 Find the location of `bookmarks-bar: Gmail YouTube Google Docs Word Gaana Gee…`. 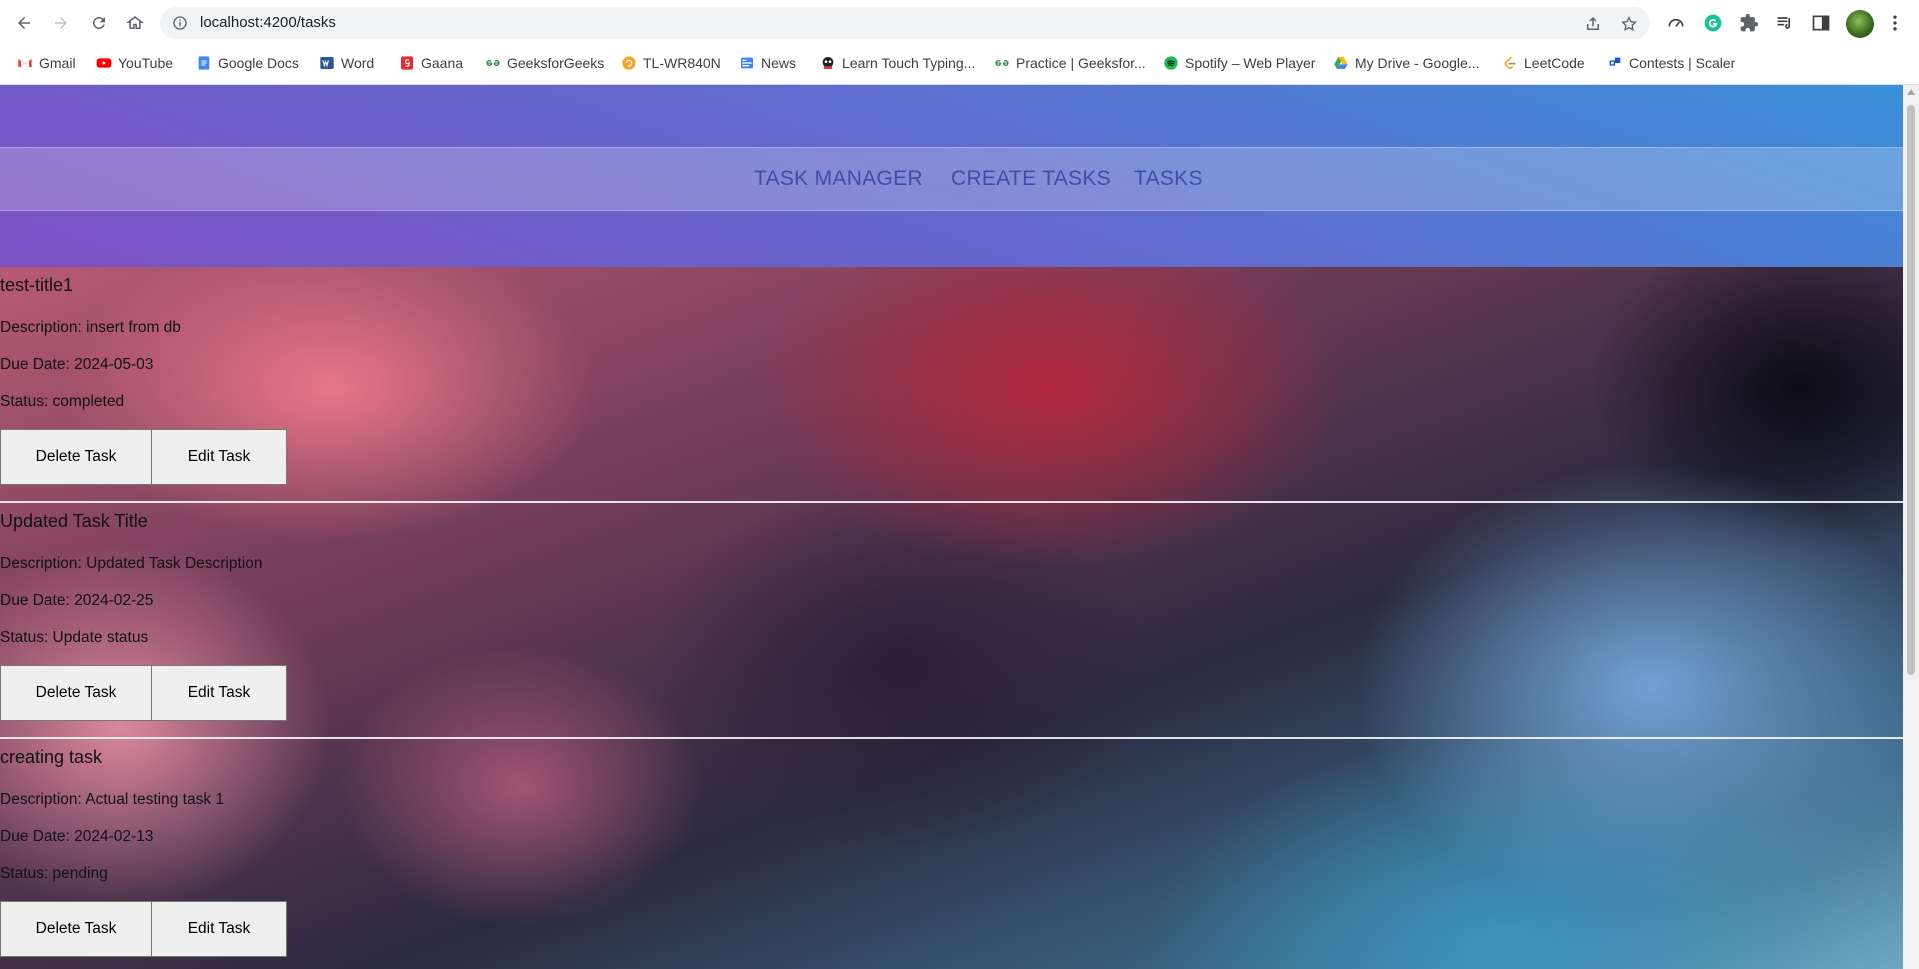

bookmarks-bar: Gmail YouTube Google Docs Word Gaana Gee… is located at coordinates (959, 65).